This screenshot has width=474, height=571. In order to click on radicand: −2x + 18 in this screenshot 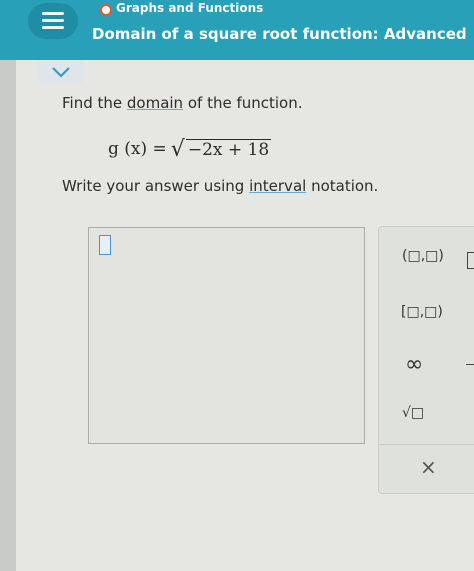, I will do `click(228, 149)`.